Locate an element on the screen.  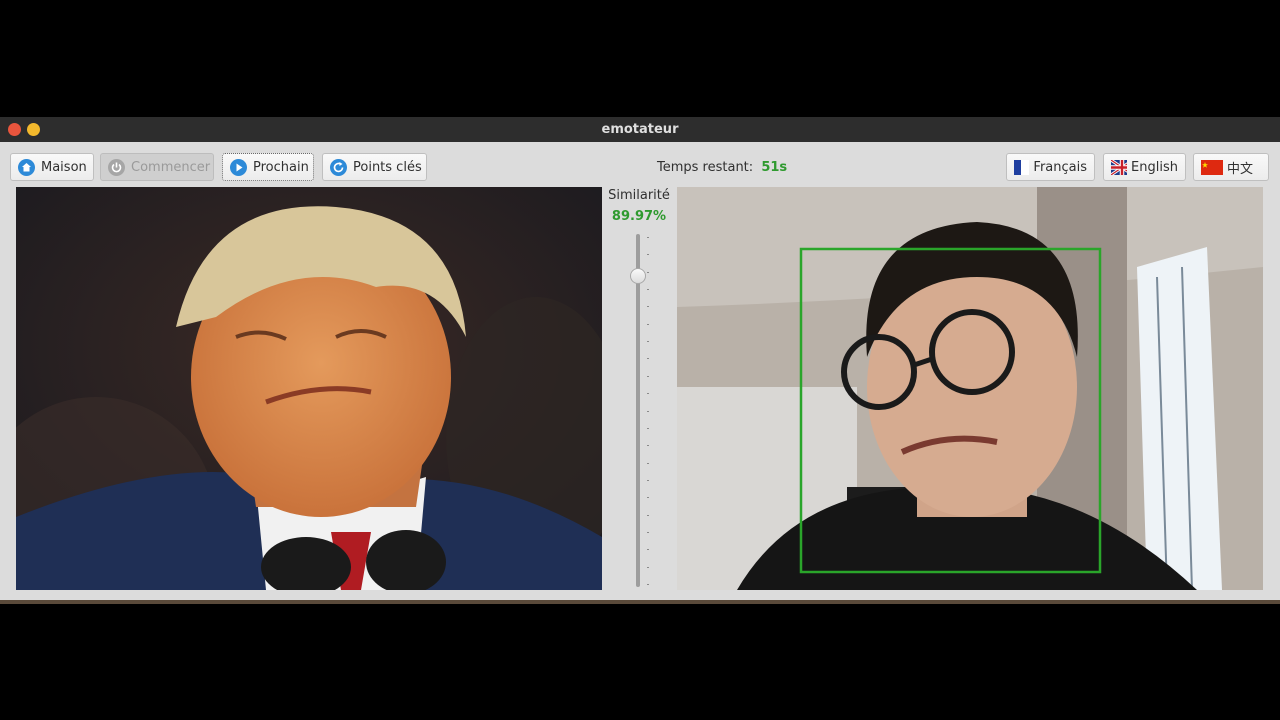
keypoints-button: Points clés is located at coordinates (374, 167).